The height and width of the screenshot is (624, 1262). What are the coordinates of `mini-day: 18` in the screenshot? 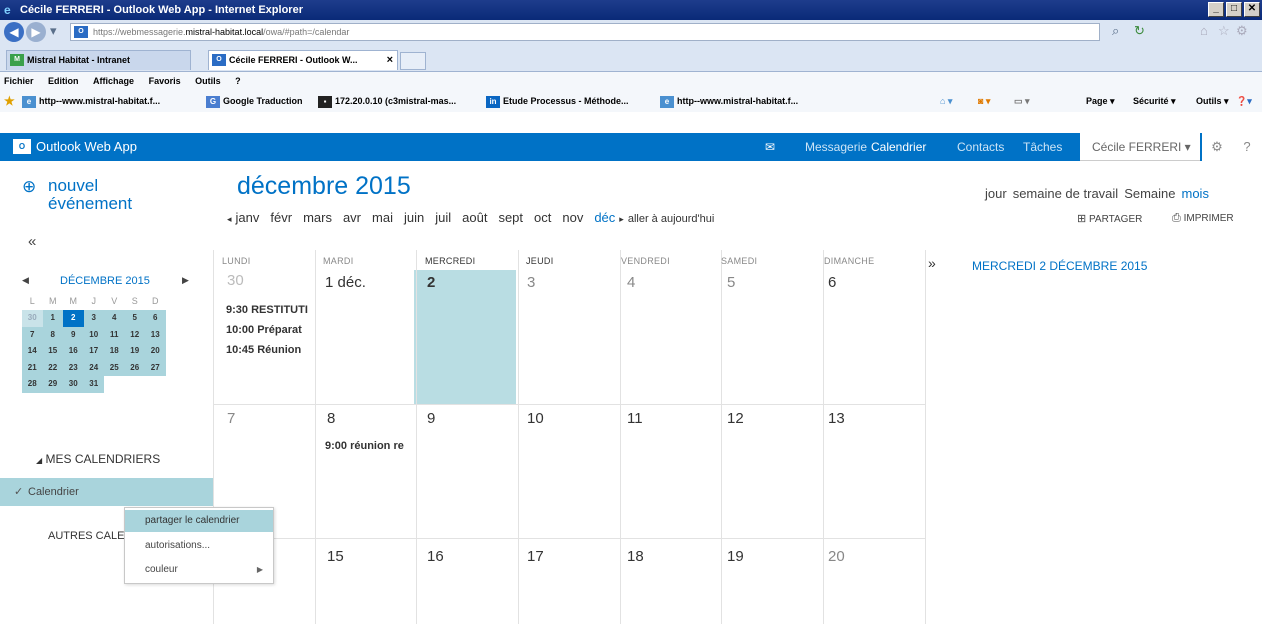 It's located at (114, 351).